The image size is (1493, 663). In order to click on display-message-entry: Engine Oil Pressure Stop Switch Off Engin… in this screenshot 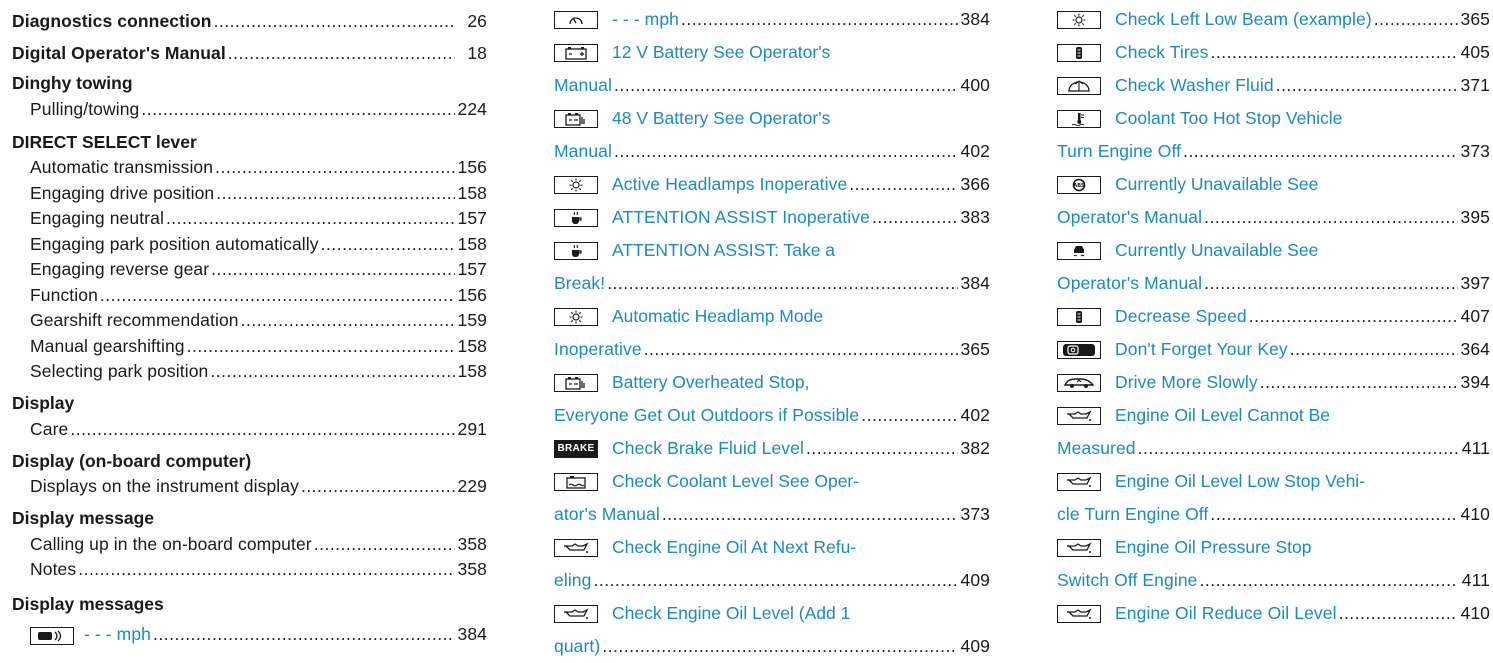, I will do `click(1273, 564)`.